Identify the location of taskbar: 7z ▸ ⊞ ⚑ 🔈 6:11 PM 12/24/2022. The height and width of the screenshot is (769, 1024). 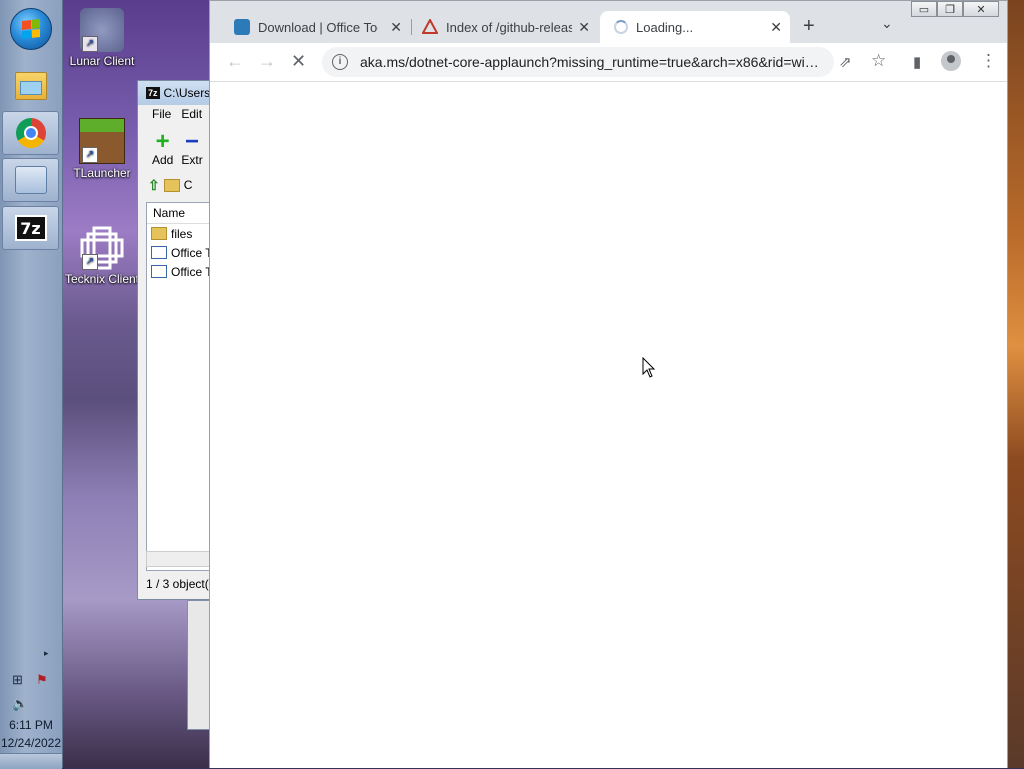
(31, 384).